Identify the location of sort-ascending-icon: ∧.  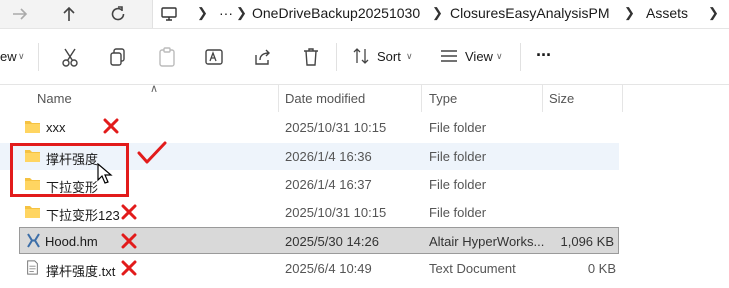
(154, 89).